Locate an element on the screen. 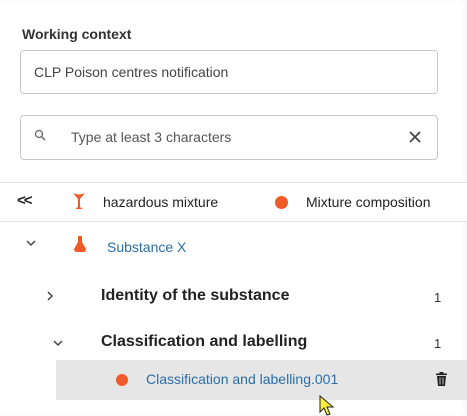 The image size is (467, 416). trash-icon is located at coordinates (441, 379).